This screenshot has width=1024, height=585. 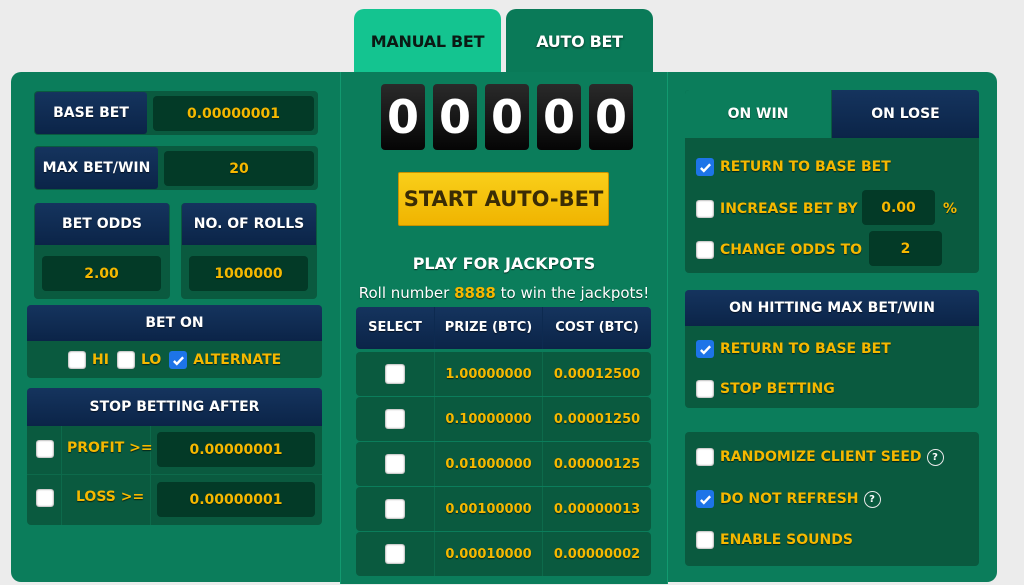 I want to click on base-bet-label: BASE BET, so click(x=91, y=113).